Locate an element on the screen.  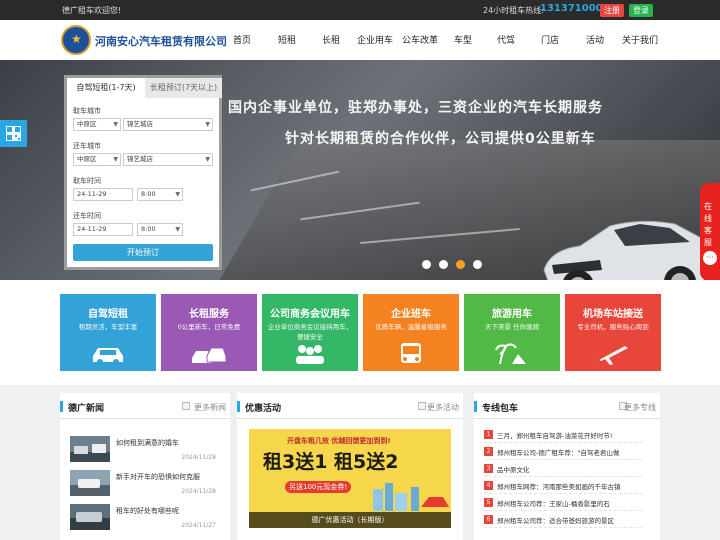
news-item-title: 租车的好处有哪些呢 is located at coordinates (147, 511).